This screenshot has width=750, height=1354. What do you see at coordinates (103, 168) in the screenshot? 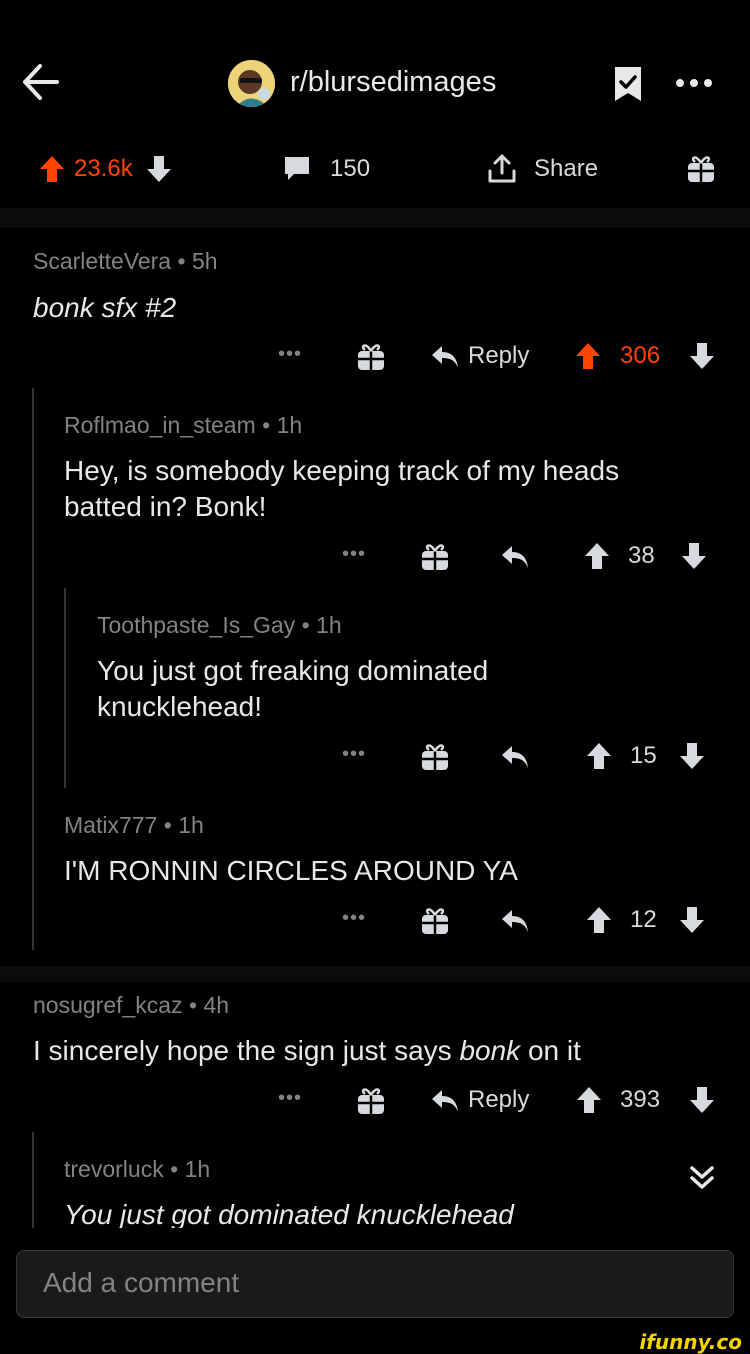
I see `post-score: 23.6k` at bounding box center [103, 168].